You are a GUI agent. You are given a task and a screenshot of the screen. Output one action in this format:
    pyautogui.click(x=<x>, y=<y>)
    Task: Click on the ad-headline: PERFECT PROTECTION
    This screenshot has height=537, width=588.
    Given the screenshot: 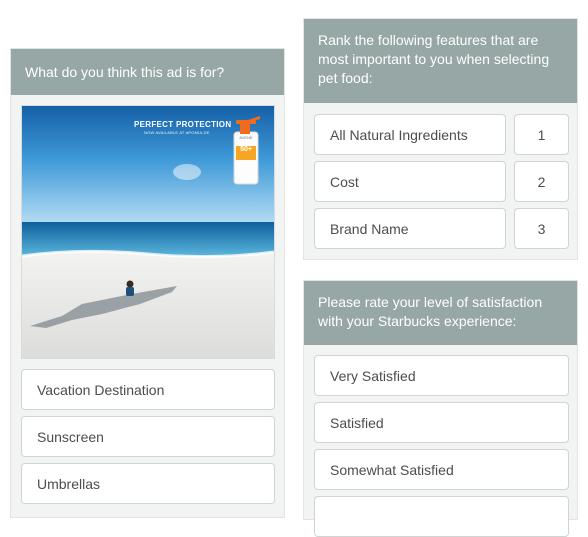 What is the action you would take?
    pyautogui.click(x=183, y=124)
    